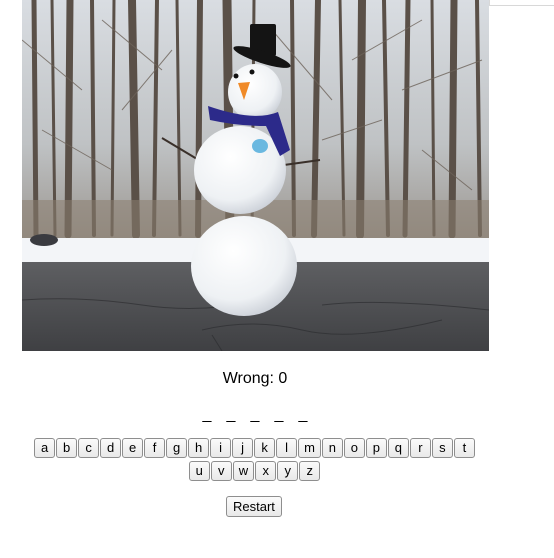 The height and width of the screenshot is (558, 554). I want to click on key-u: u, so click(199, 471).